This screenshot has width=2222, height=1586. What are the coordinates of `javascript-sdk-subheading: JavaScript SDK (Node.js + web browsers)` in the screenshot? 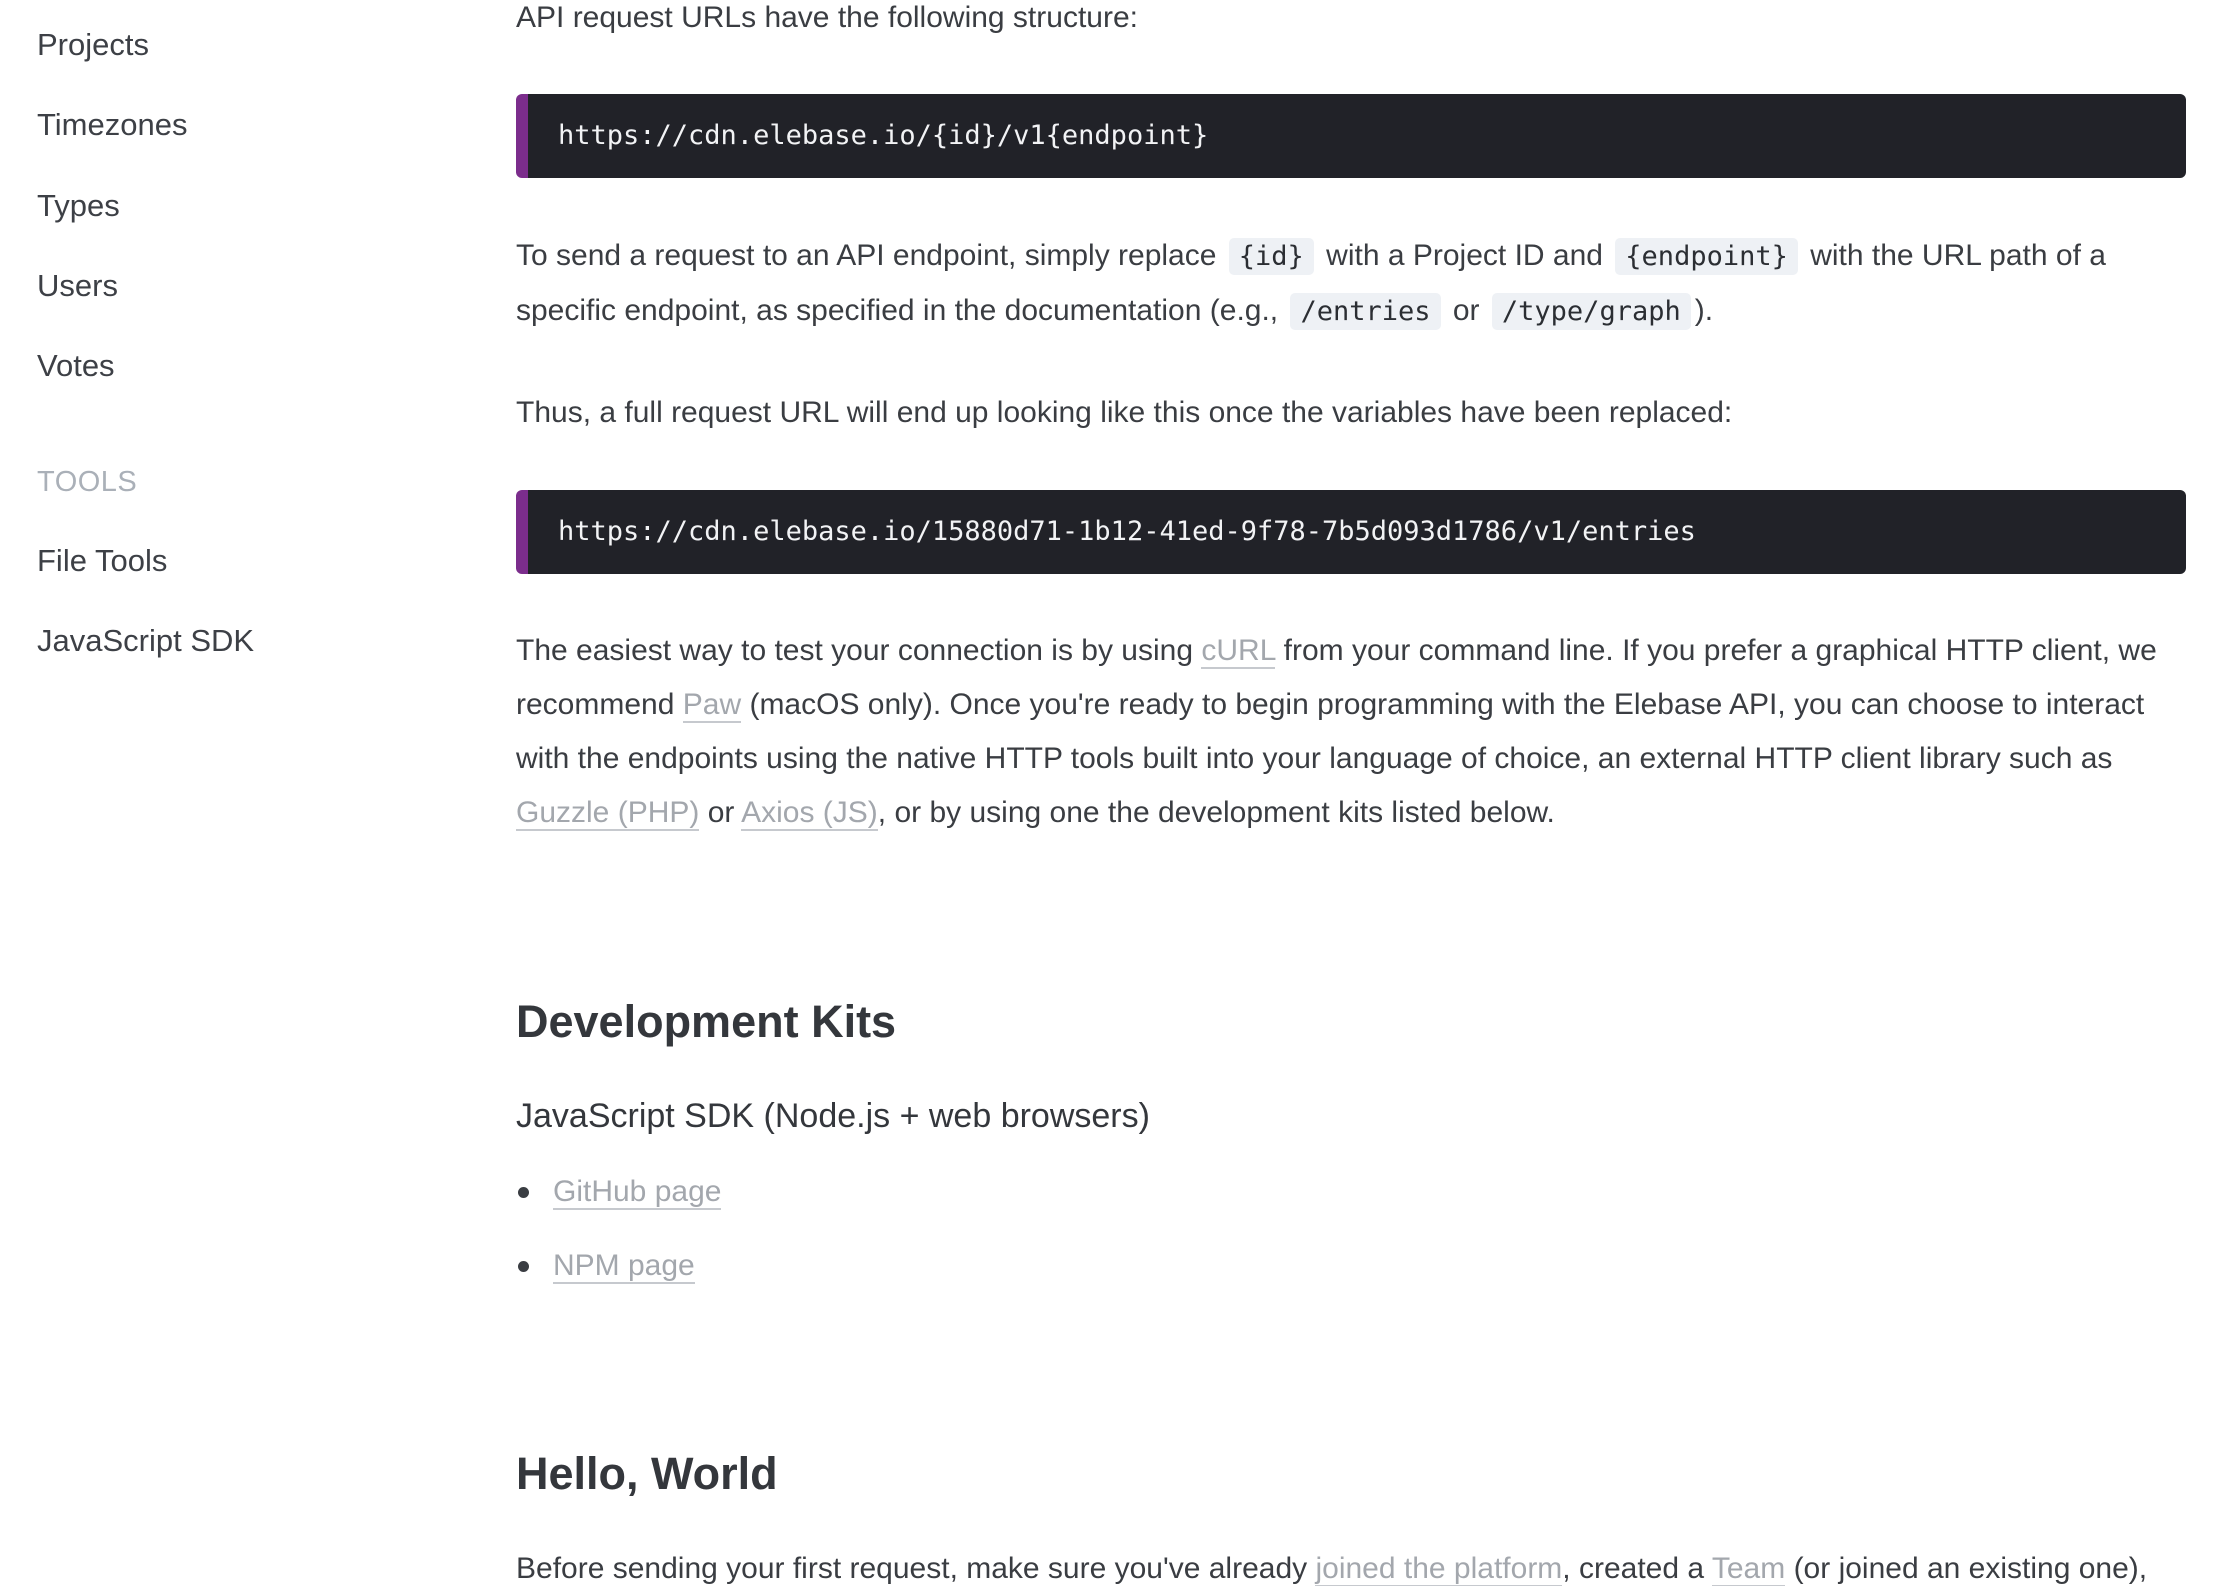 It's located at (833, 1116).